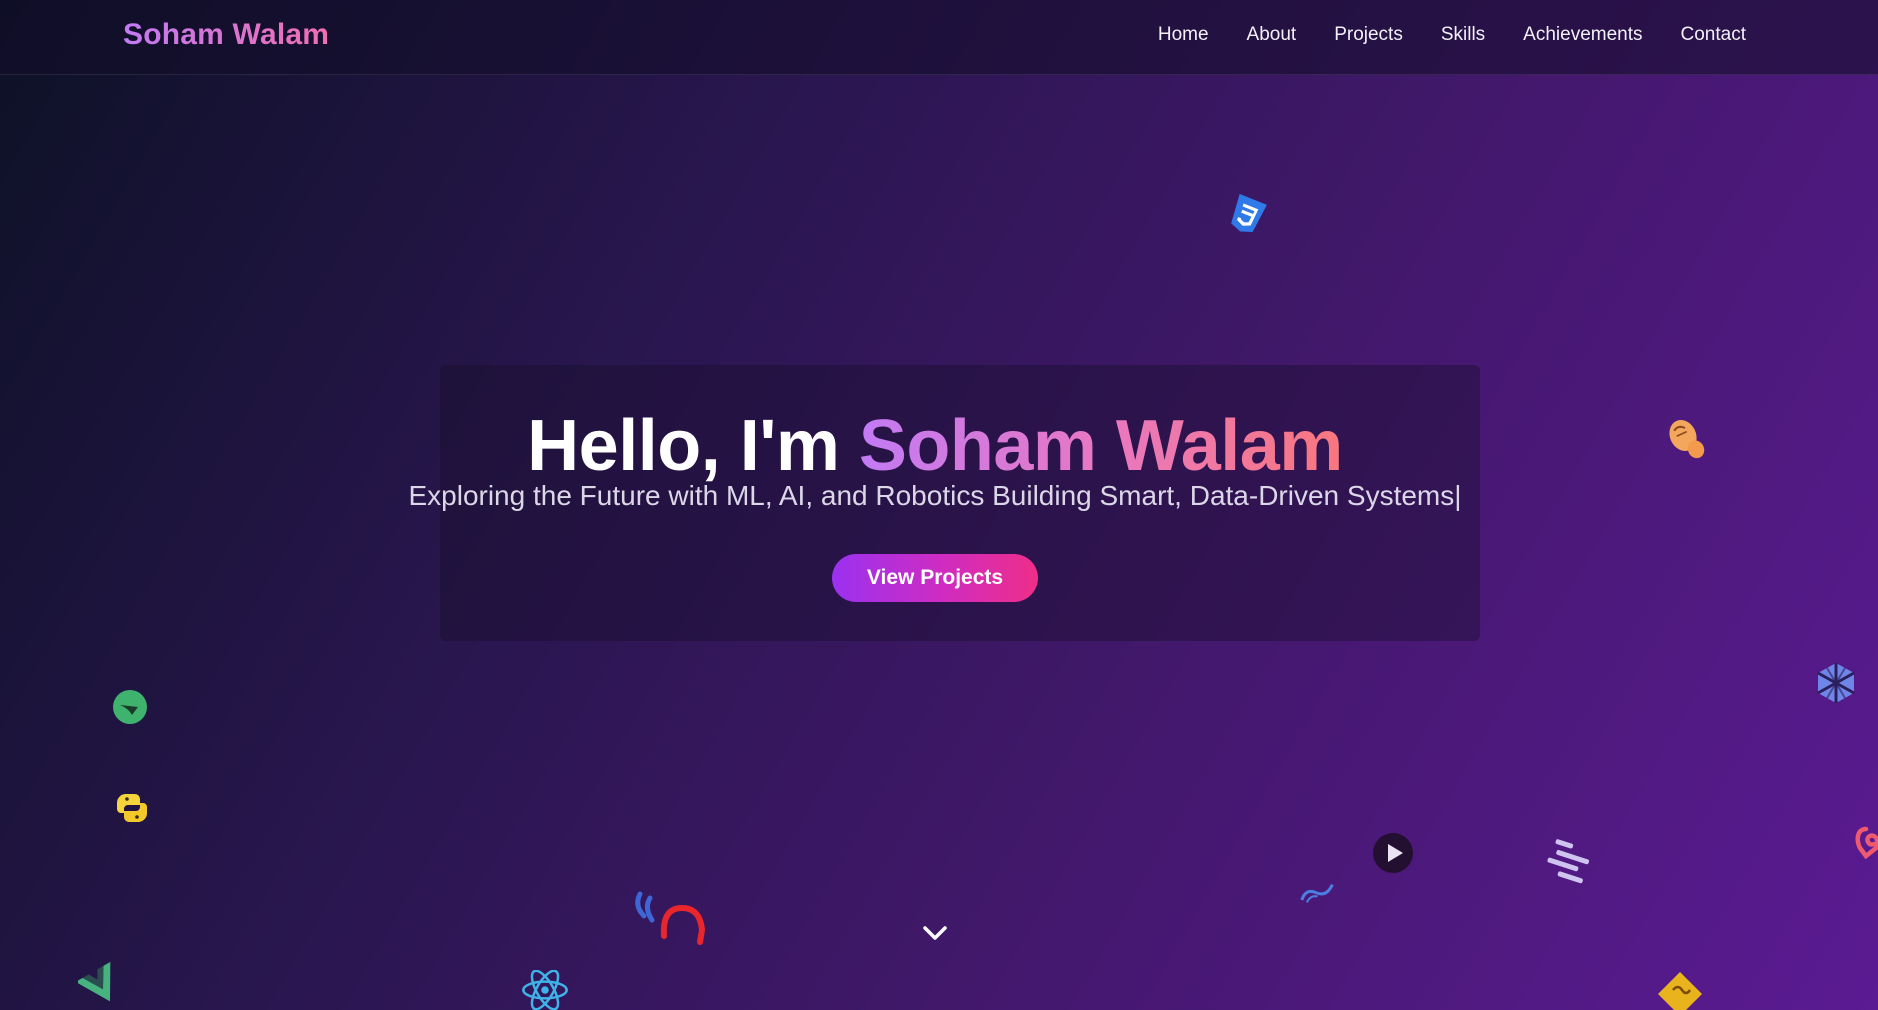 This screenshot has height=1010, width=1878. What do you see at coordinates (1463, 35) in the screenshot?
I see `nav-link-skills: Skills` at bounding box center [1463, 35].